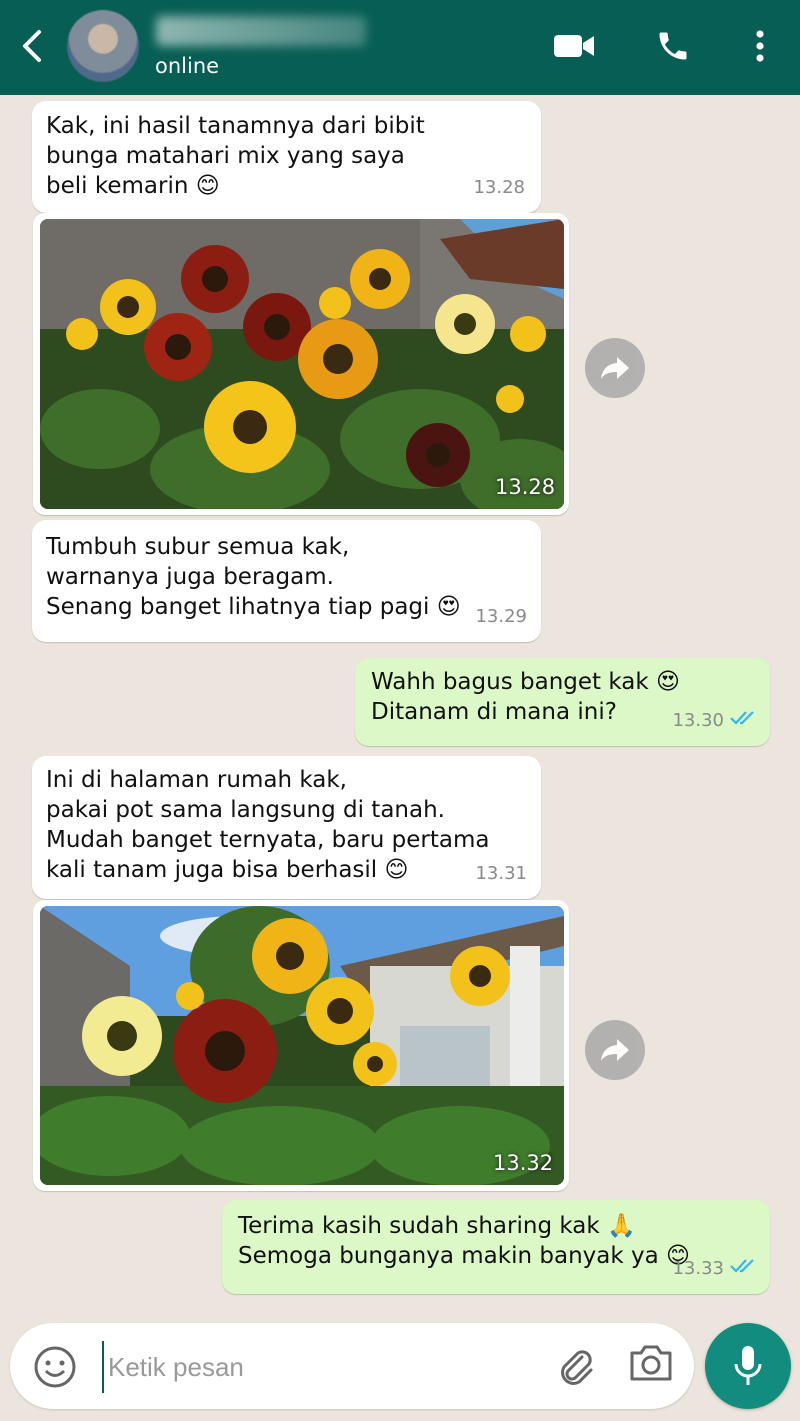  What do you see at coordinates (187, 66) in the screenshot?
I see `contact-status: online` at bounding box center [187, 66].